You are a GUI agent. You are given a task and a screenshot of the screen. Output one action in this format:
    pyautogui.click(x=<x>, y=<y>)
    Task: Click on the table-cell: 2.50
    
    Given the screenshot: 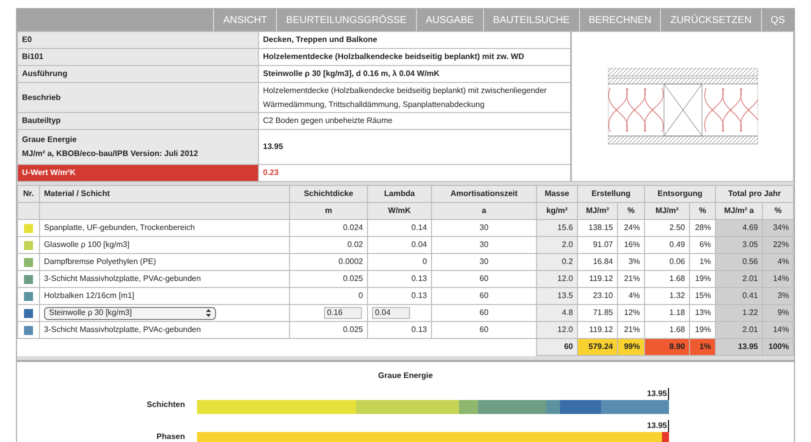 What is the action you would take?
    pyautogui.click(x=677, y=227)
    